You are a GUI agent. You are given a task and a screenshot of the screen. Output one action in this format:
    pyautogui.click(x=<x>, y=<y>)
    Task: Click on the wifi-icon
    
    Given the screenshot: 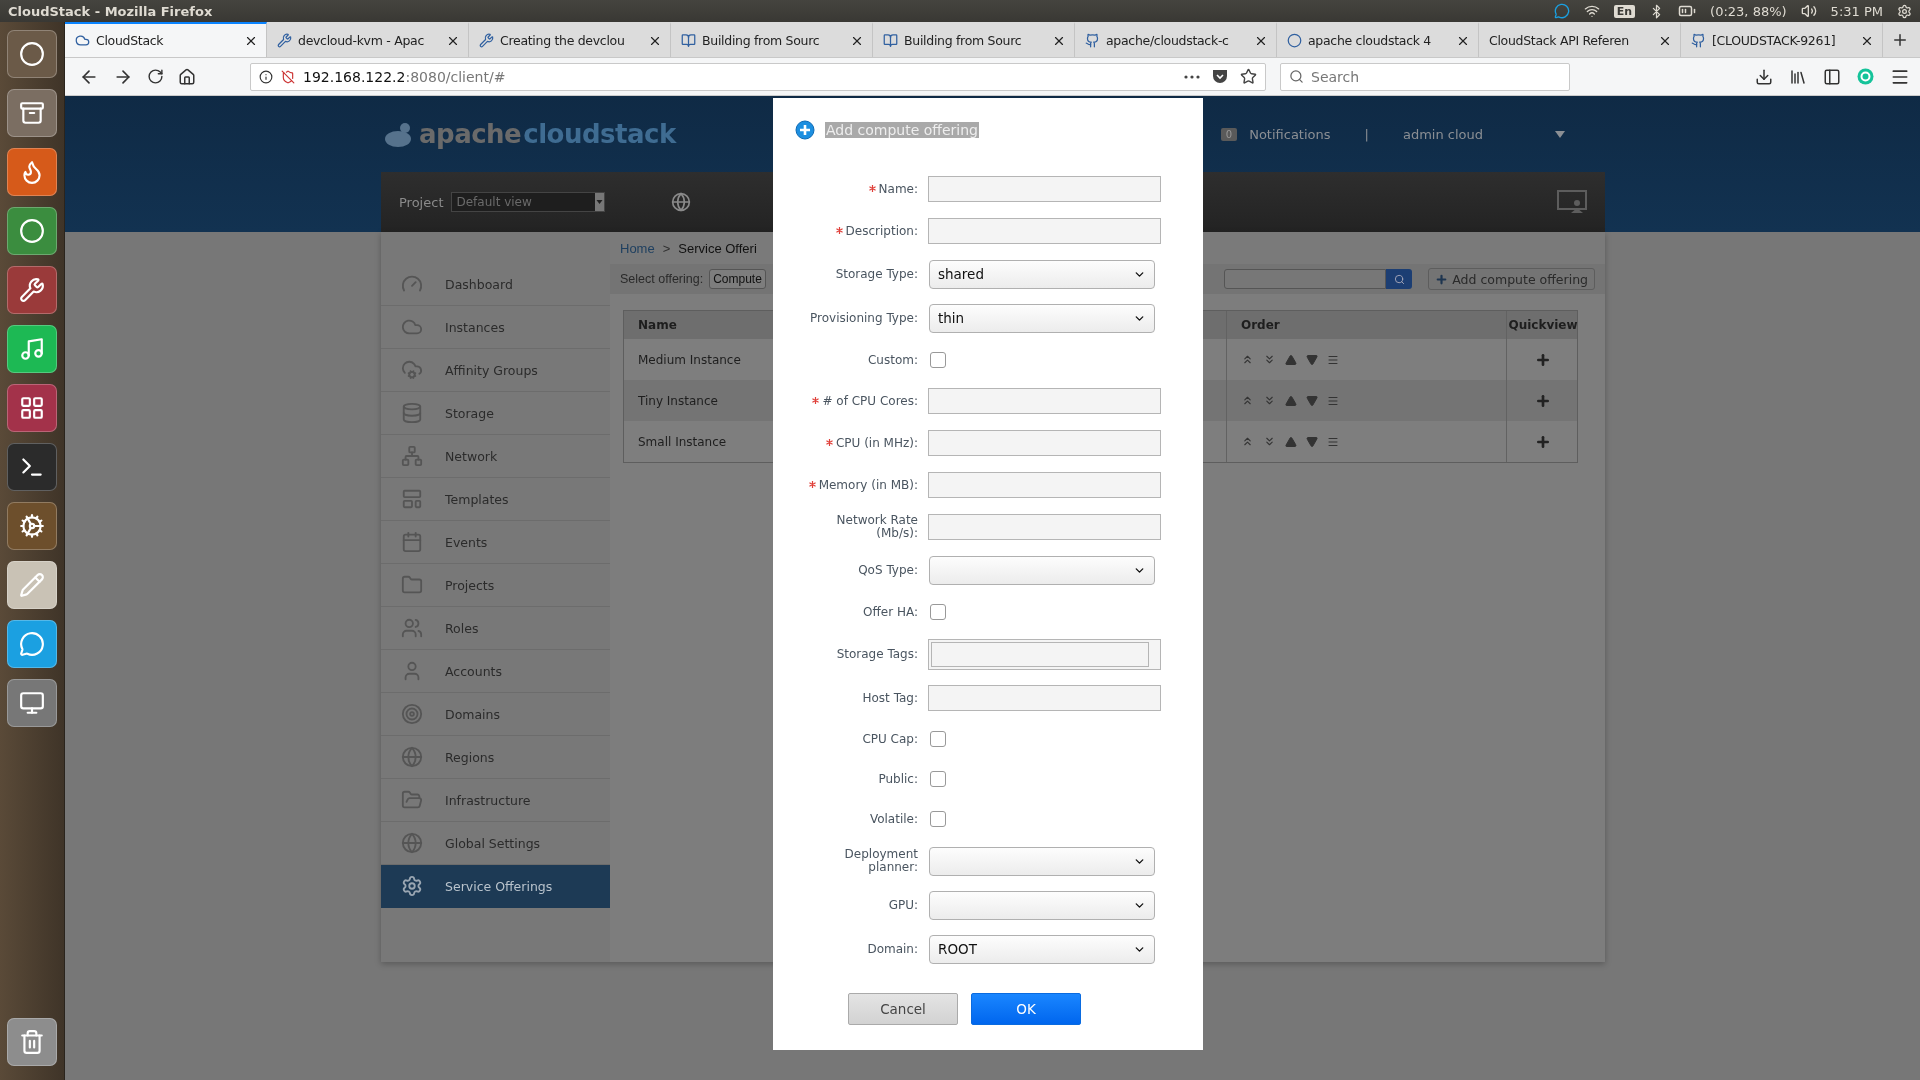 What is the action you would take?
    pyautogui.click(x=1591, y=11)
    